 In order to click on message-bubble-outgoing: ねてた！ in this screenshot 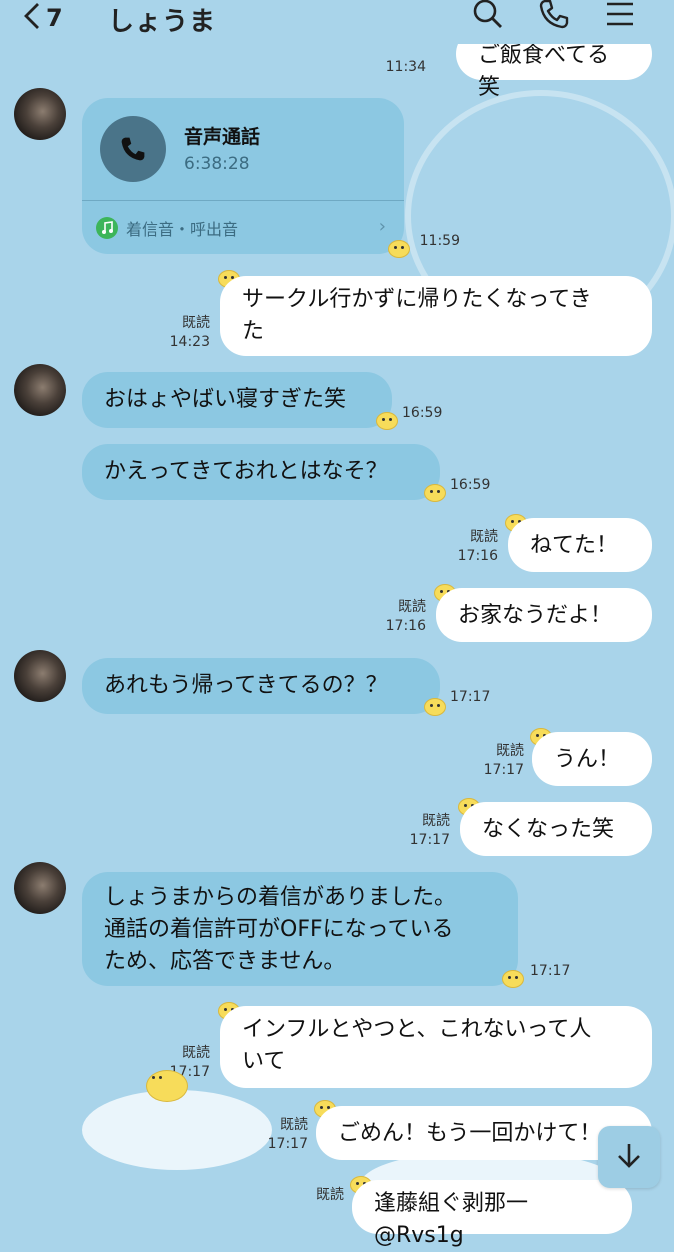, I will do `click(580, 545)`.